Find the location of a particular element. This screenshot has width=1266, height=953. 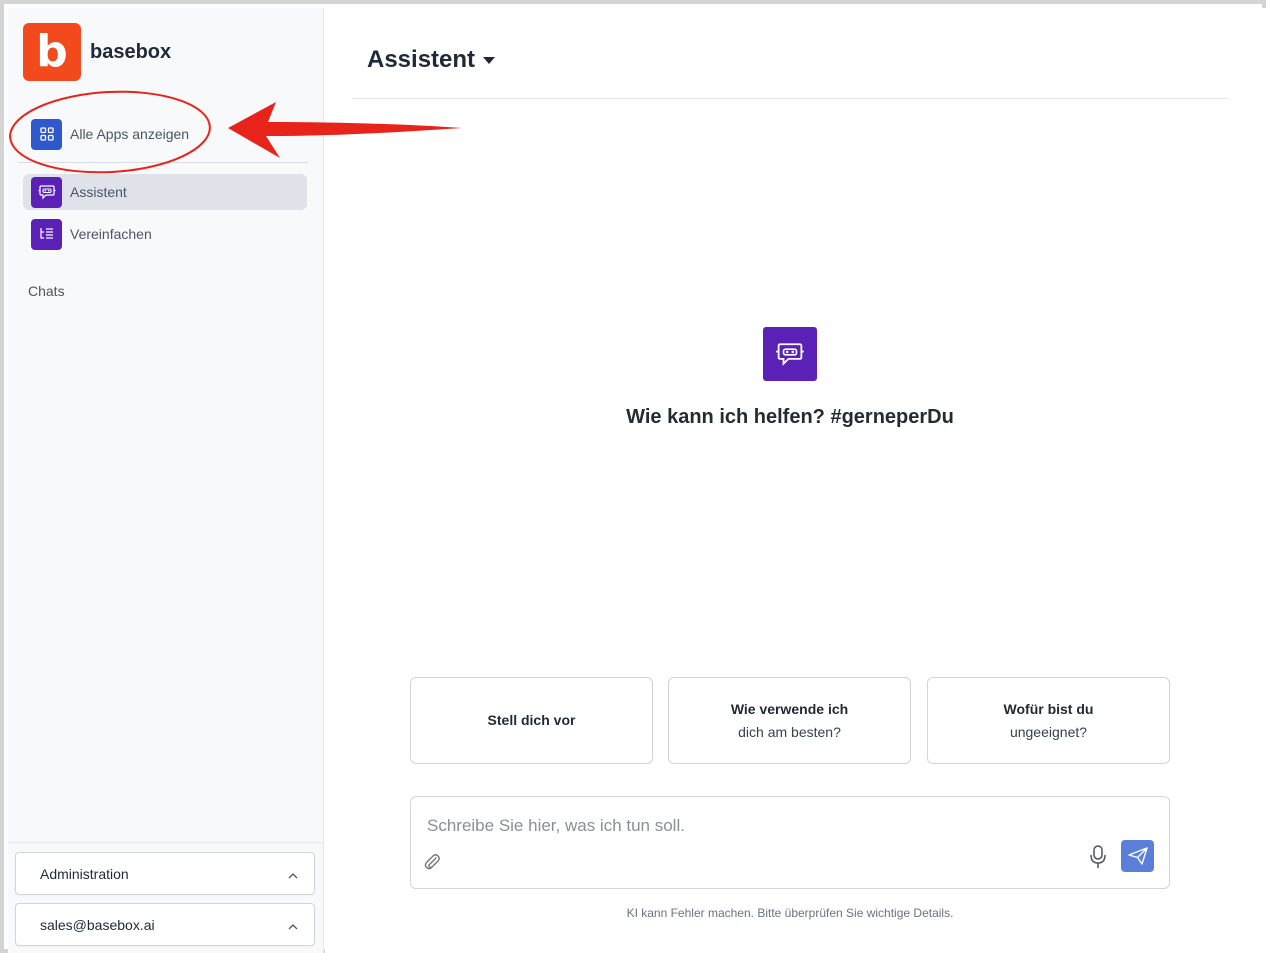

suggestion-line-2: dich am besten? is located at coordinates (789, 731).